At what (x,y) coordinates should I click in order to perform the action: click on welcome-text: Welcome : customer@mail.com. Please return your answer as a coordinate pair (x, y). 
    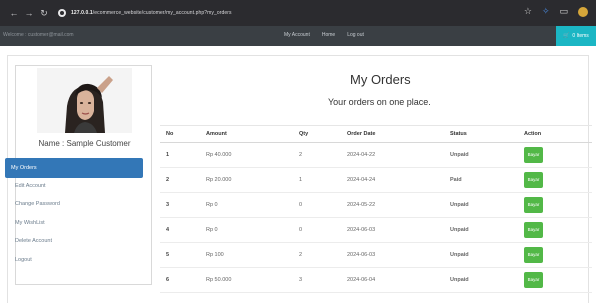
    Looking at the image, I should click on (38, 35).